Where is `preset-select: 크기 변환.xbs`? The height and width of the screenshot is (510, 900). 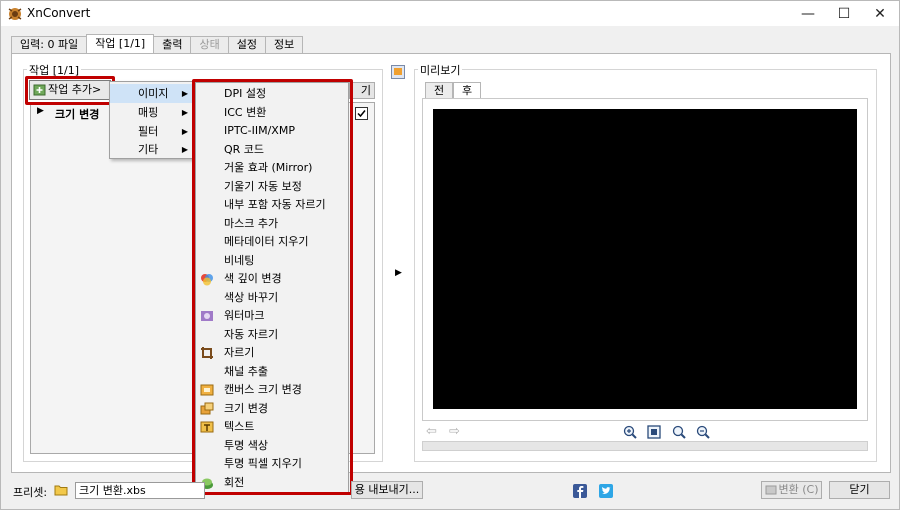 preset-select: 크기 변환.xbs is located at coordinates (140, 490).